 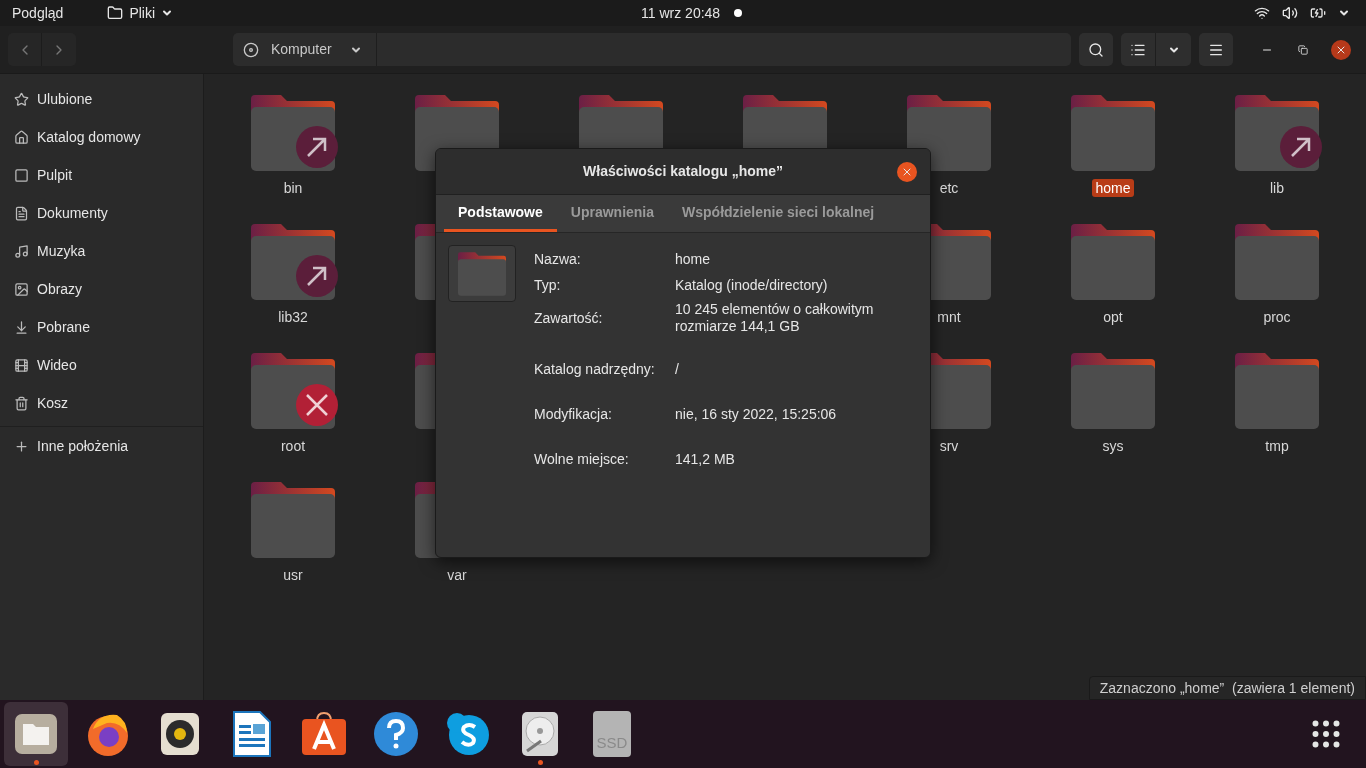 What do you see at coordinates (693, 259) in the screenshot?
I see `property-value: home` at bounding box center [693, 259].